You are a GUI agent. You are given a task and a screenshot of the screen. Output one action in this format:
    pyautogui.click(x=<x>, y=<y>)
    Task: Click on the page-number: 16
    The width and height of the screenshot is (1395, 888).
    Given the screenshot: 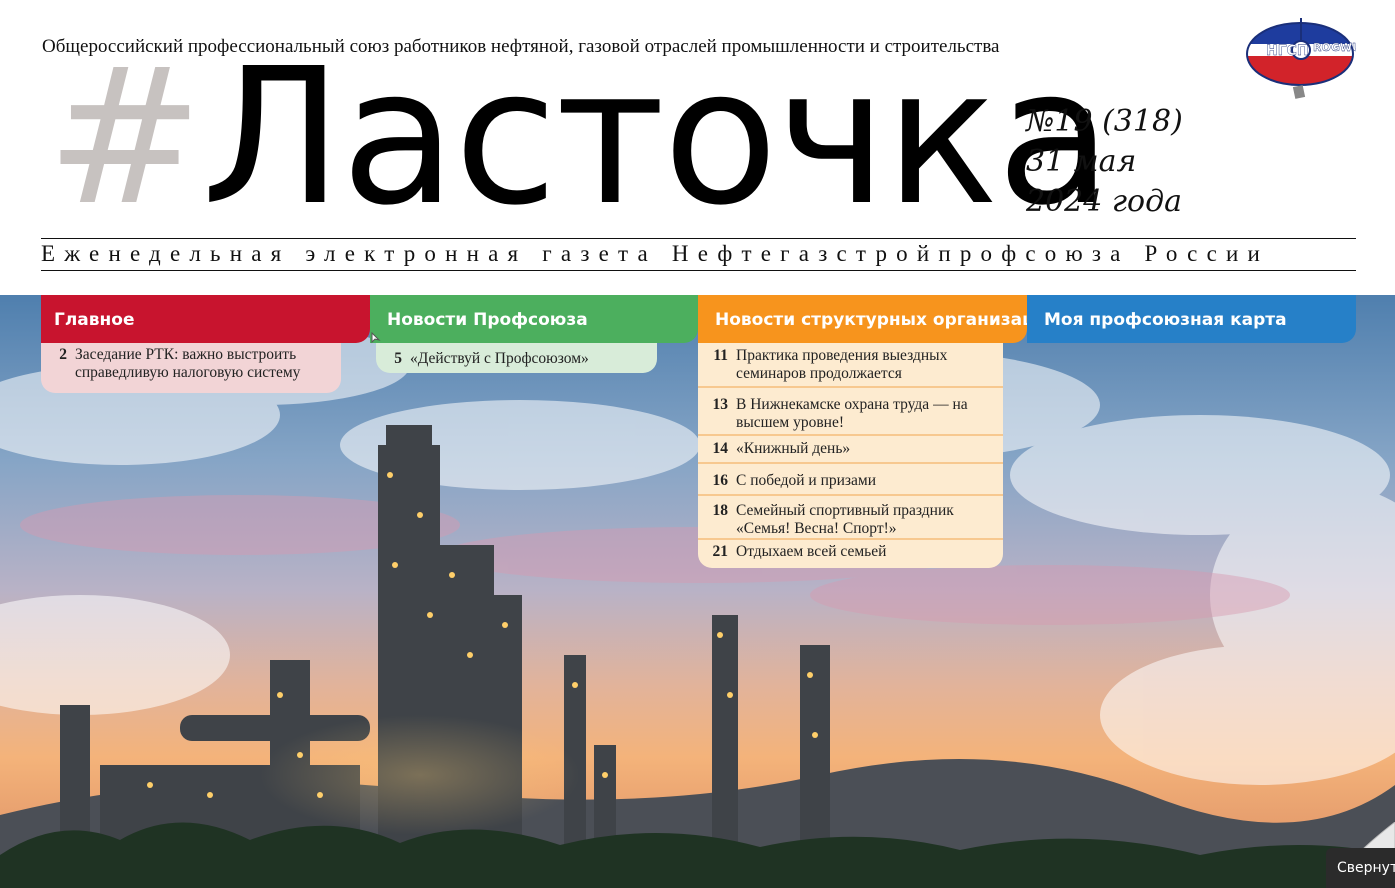 What is the action you would take?
    pyautogui.click(x=720, y=480)
    